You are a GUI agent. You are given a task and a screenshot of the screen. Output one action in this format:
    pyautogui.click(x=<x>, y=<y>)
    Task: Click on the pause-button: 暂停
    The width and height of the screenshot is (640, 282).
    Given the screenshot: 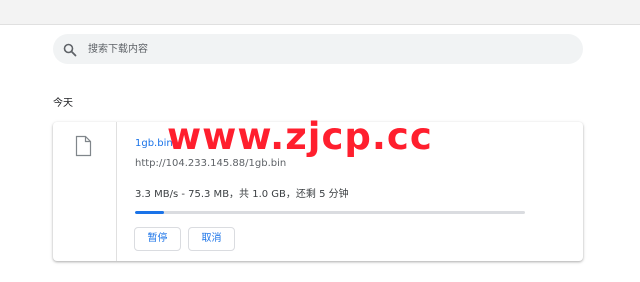 What is the action you would take?
    pyautogui.click(x=157, y=239)
    